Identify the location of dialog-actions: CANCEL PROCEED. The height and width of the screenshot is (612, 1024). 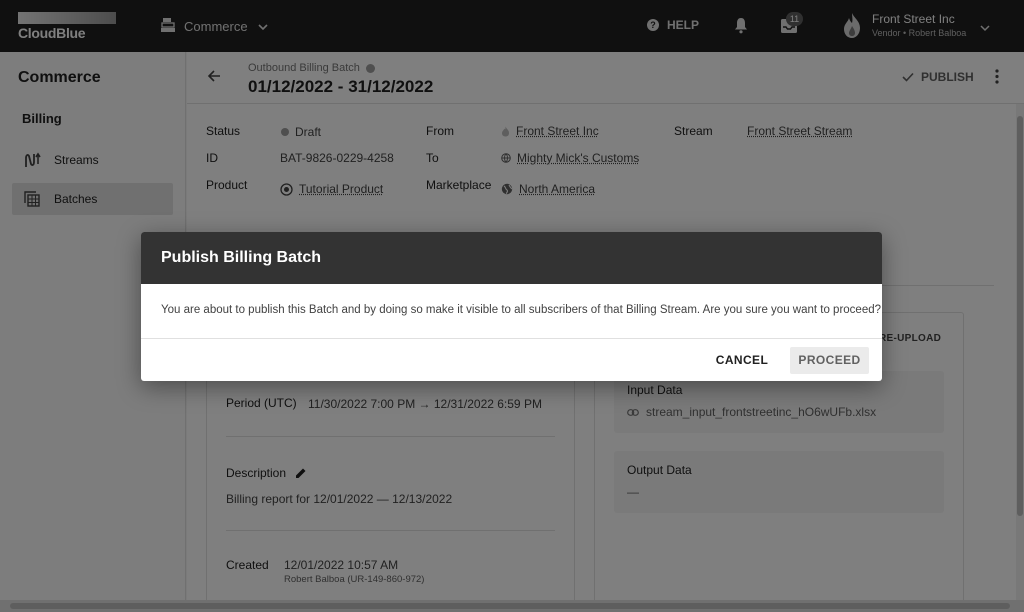
(511, 360).